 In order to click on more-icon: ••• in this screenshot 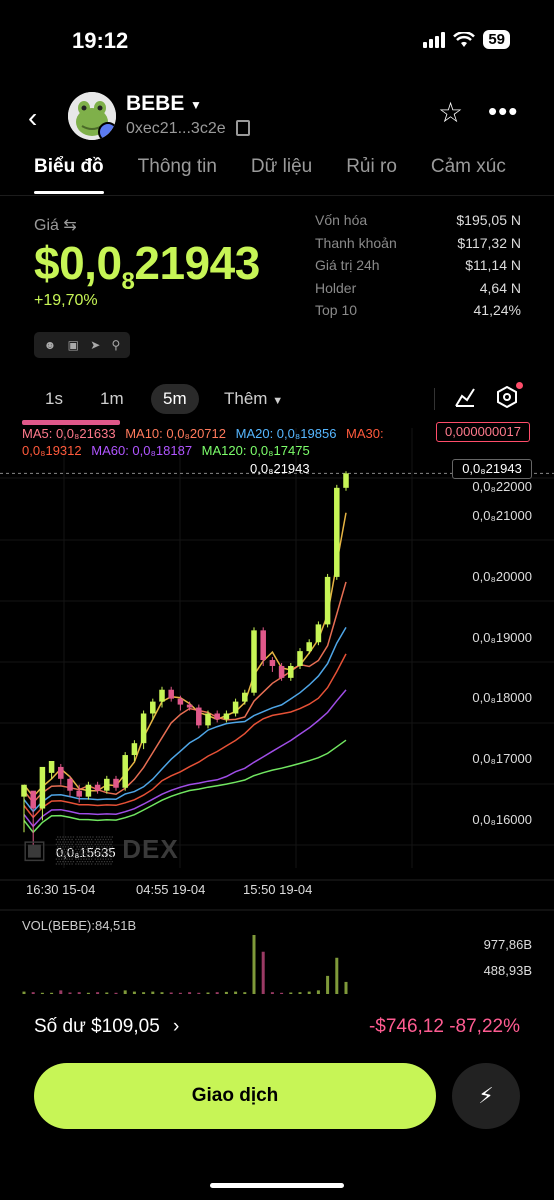, I will do `click(503, 111)`.